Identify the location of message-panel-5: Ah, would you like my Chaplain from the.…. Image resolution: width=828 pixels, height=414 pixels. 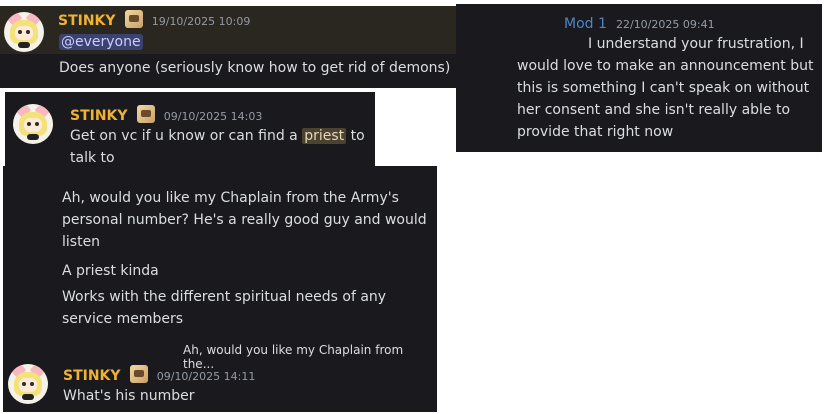
(220, 374).